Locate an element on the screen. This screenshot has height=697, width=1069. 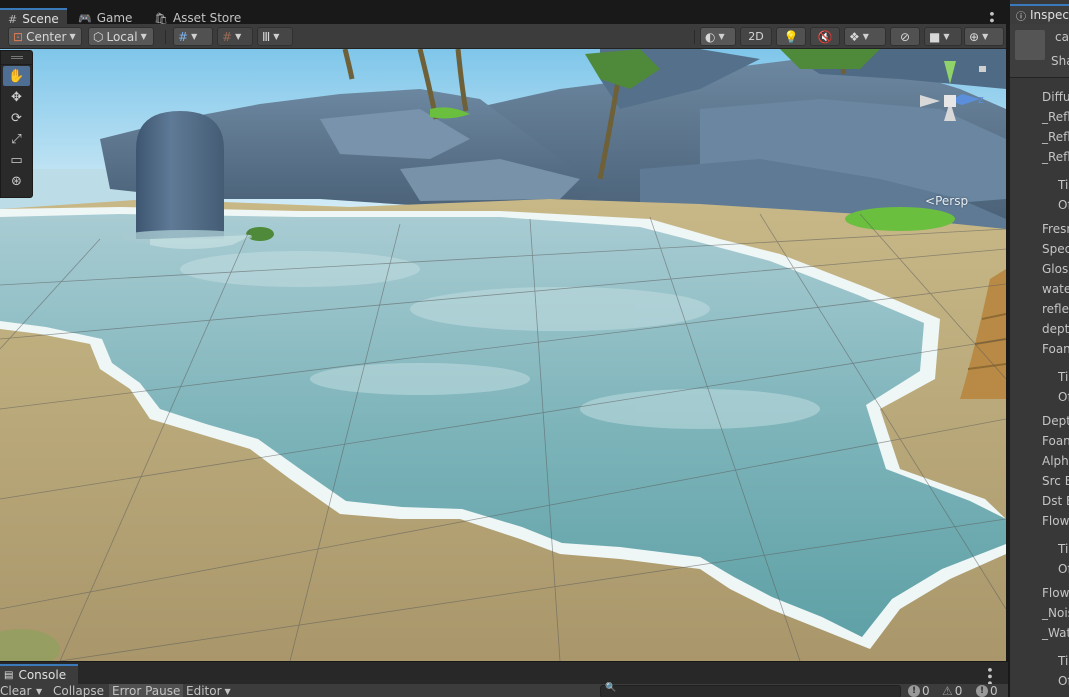
pivot-mode-label: Center is located at coordinates (46, 36).